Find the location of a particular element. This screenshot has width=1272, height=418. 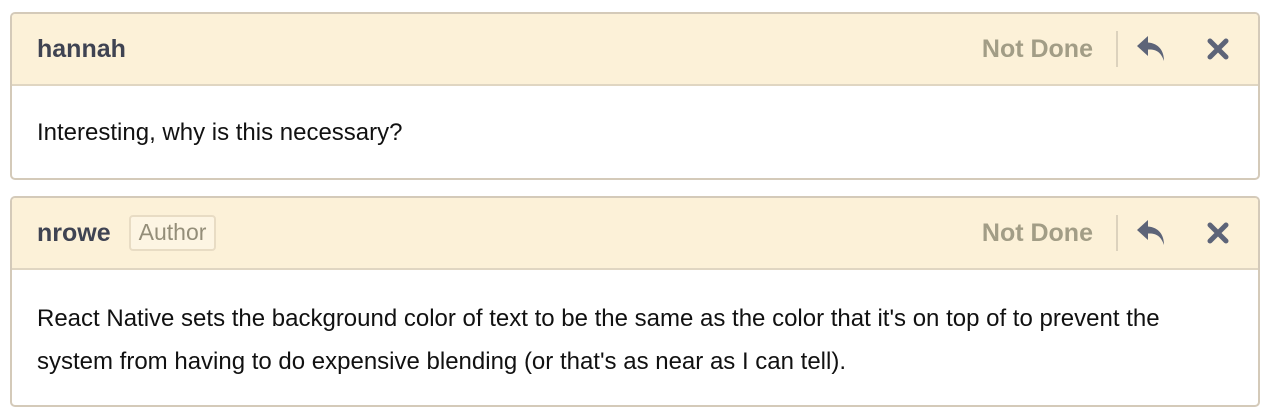

comment-author: hannah is located at coordinates (81, 49).